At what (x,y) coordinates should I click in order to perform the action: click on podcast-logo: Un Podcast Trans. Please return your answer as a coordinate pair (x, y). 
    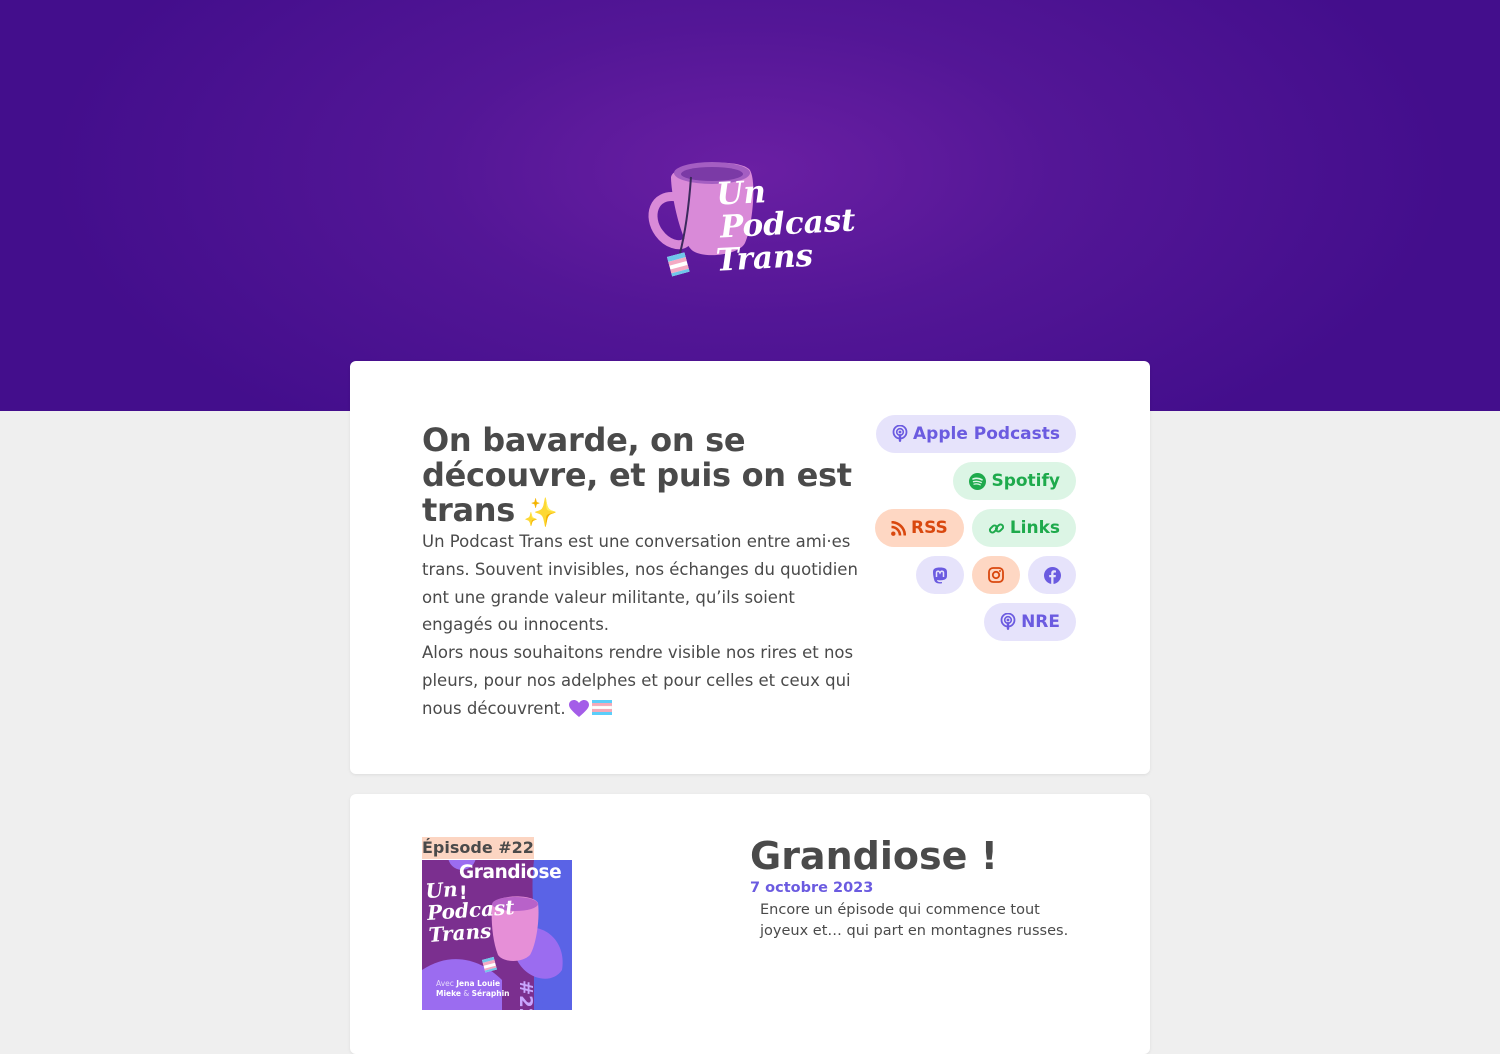
    Looking at the image, I should click on (750, 222).